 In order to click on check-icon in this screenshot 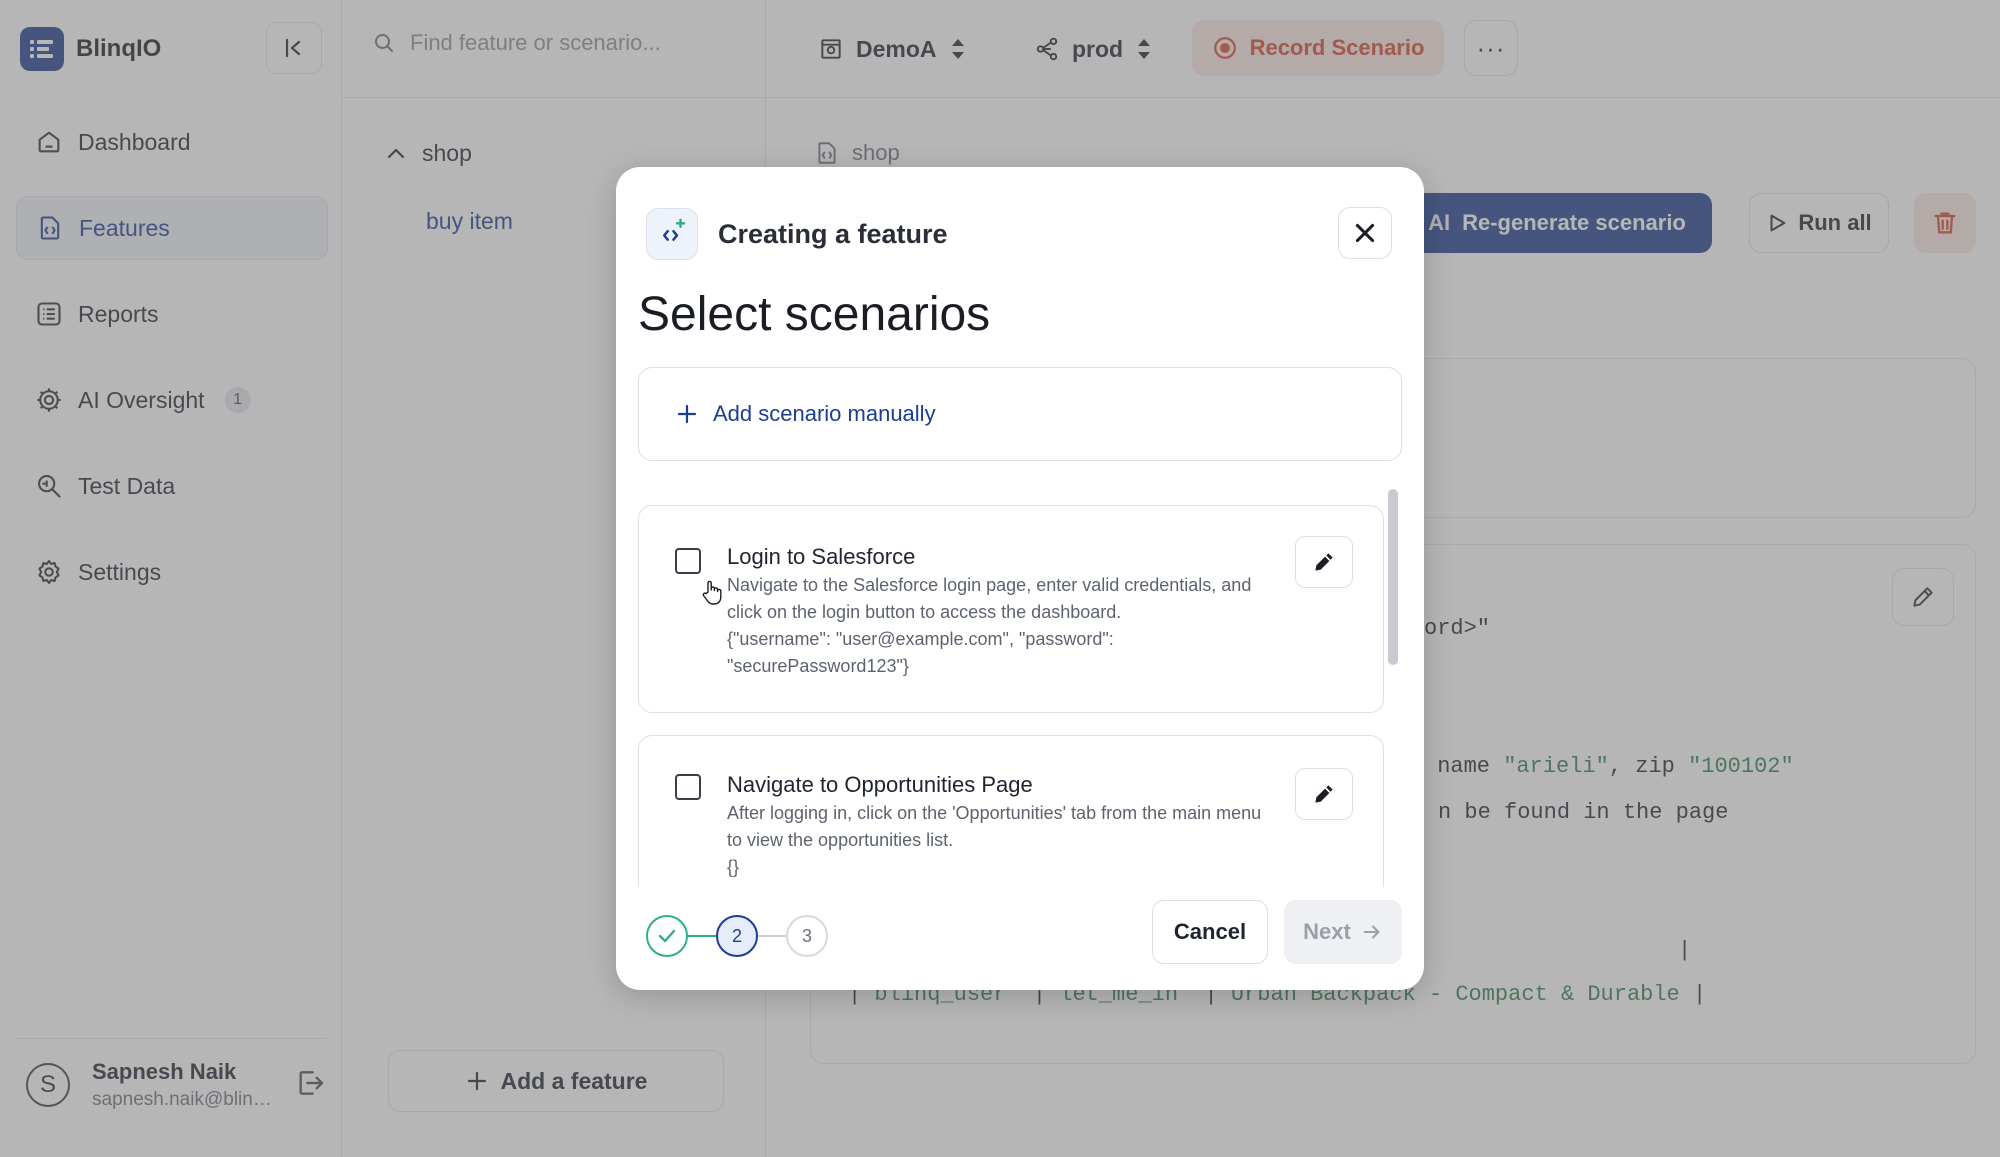, I will do `click(667, 936)`.